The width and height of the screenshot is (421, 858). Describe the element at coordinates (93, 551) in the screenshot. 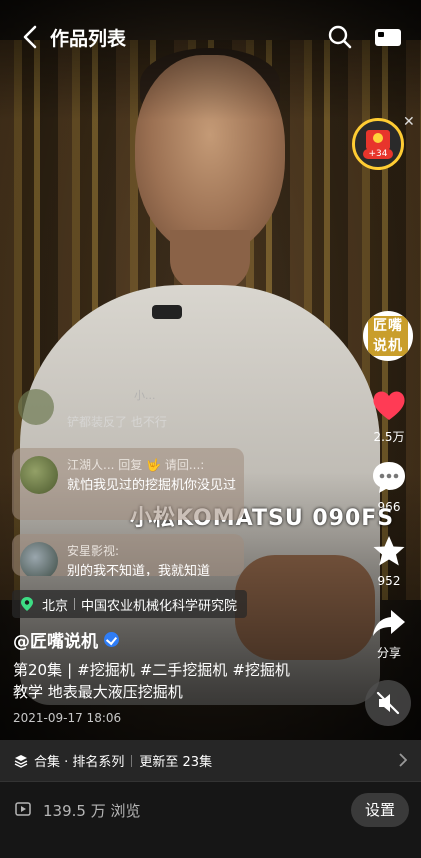

I see `commenter-name: 安星影视:` at that location.